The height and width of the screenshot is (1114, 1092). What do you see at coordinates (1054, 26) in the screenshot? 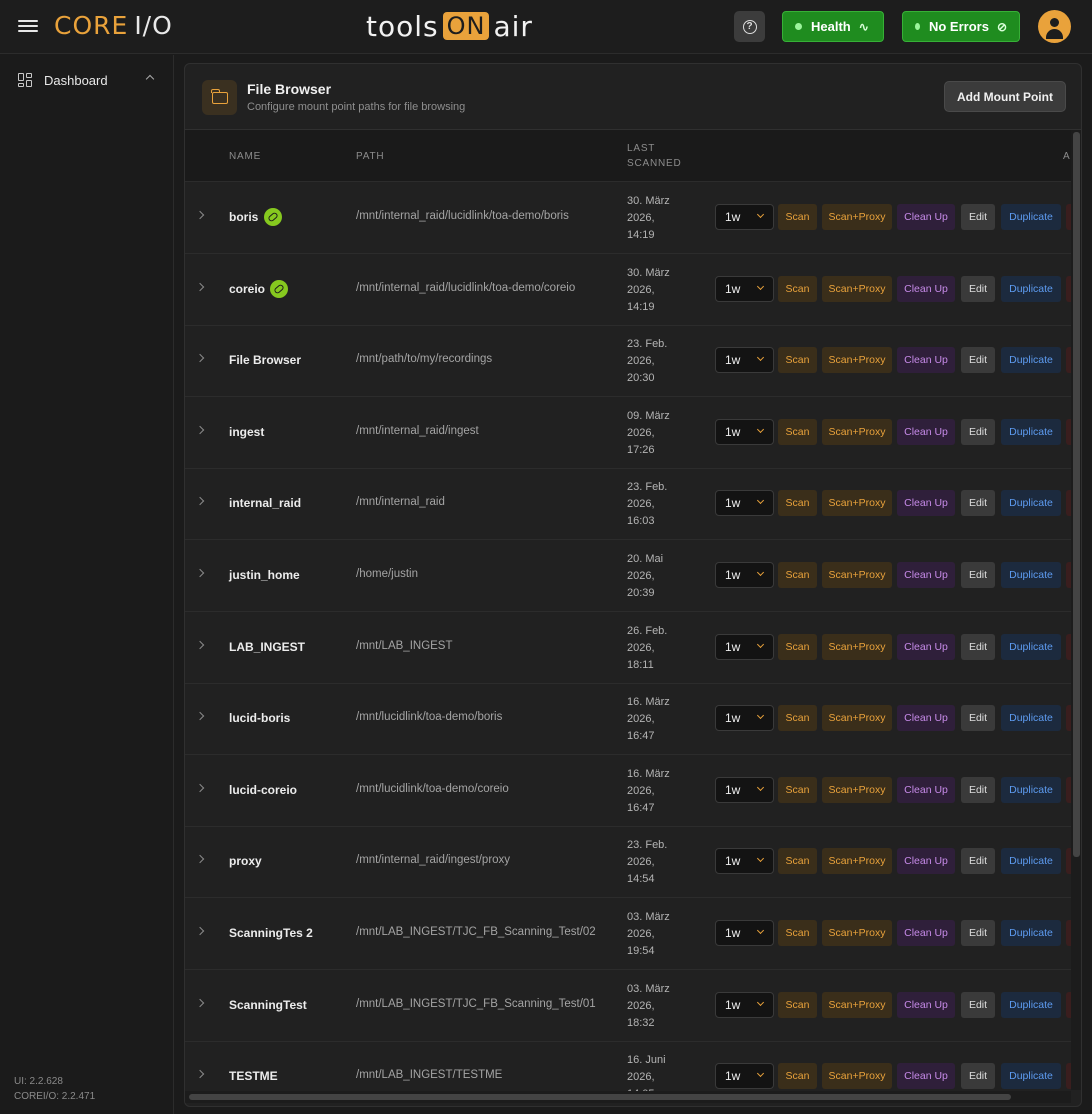
I see `user-avatar` at bounding box center [1054, 26].